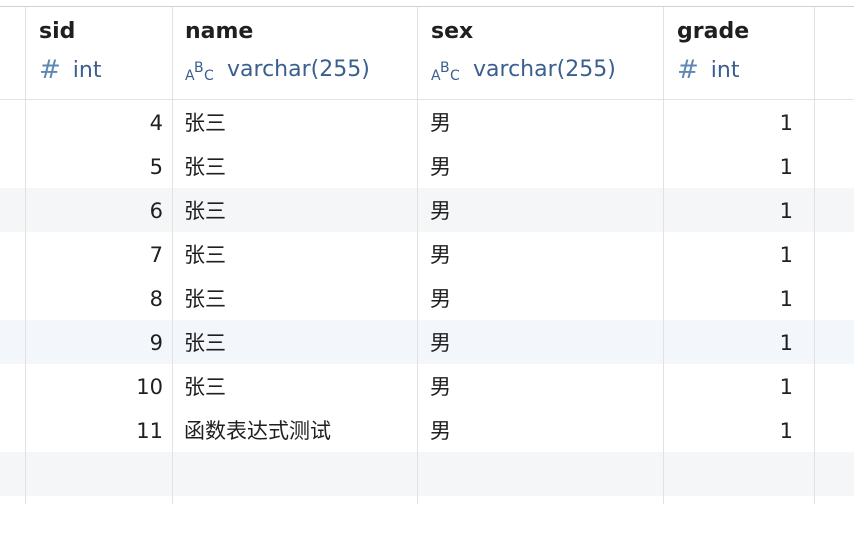  I want to click on cell-sid: 6, so click(94, 210).